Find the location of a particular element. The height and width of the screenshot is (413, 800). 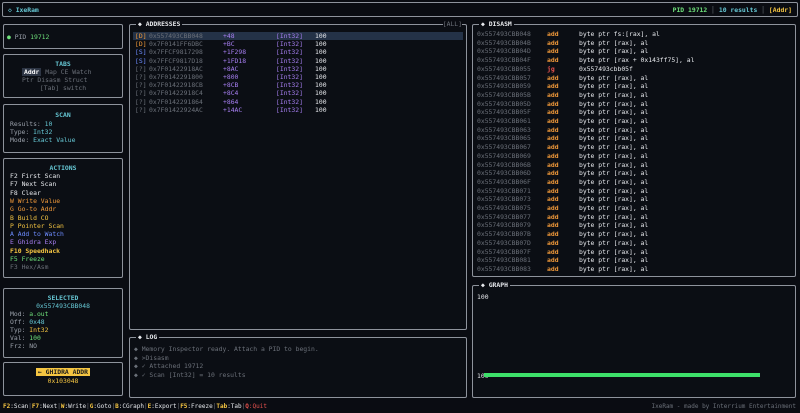

action-item: B Build CO is located at coordinates (29, 217).